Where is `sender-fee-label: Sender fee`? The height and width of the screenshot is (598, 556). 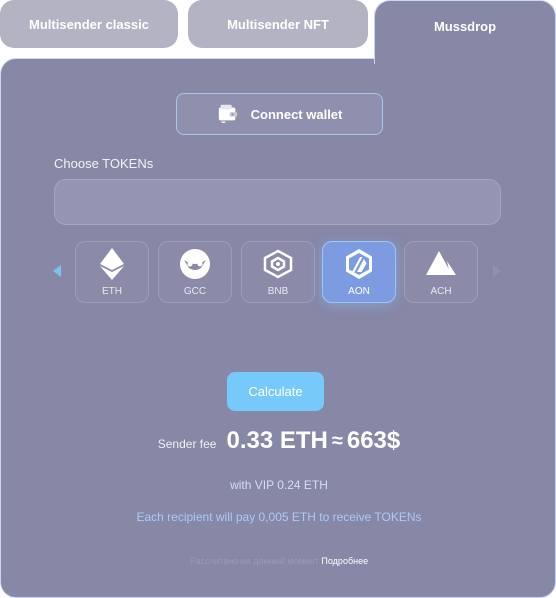
sender-fee-label: Sender fee is located at coordinates (187, 444).